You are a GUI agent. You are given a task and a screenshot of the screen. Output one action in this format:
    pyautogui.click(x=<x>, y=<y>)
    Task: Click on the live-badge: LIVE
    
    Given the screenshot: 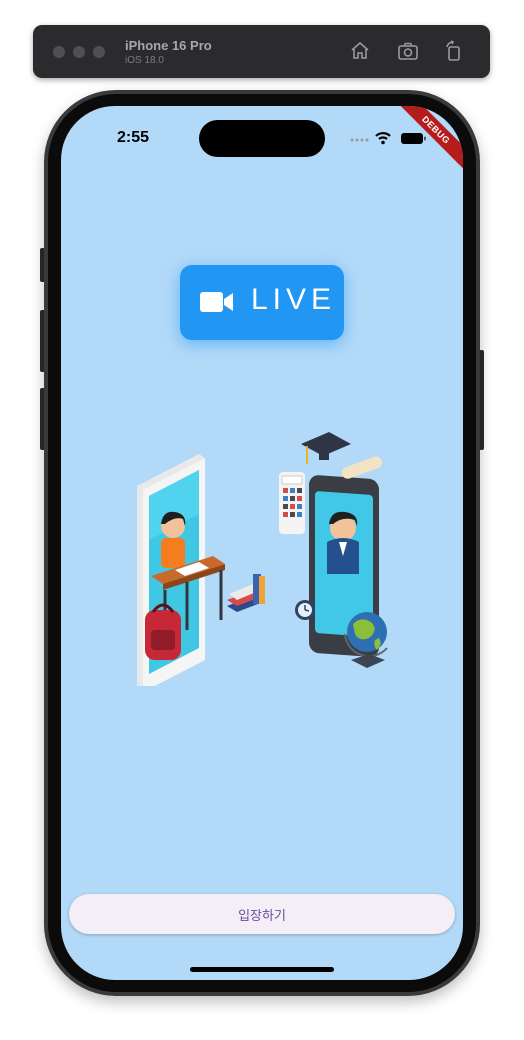 What is the action you would take?
    pyautogui.click(x=262, y=302)
    